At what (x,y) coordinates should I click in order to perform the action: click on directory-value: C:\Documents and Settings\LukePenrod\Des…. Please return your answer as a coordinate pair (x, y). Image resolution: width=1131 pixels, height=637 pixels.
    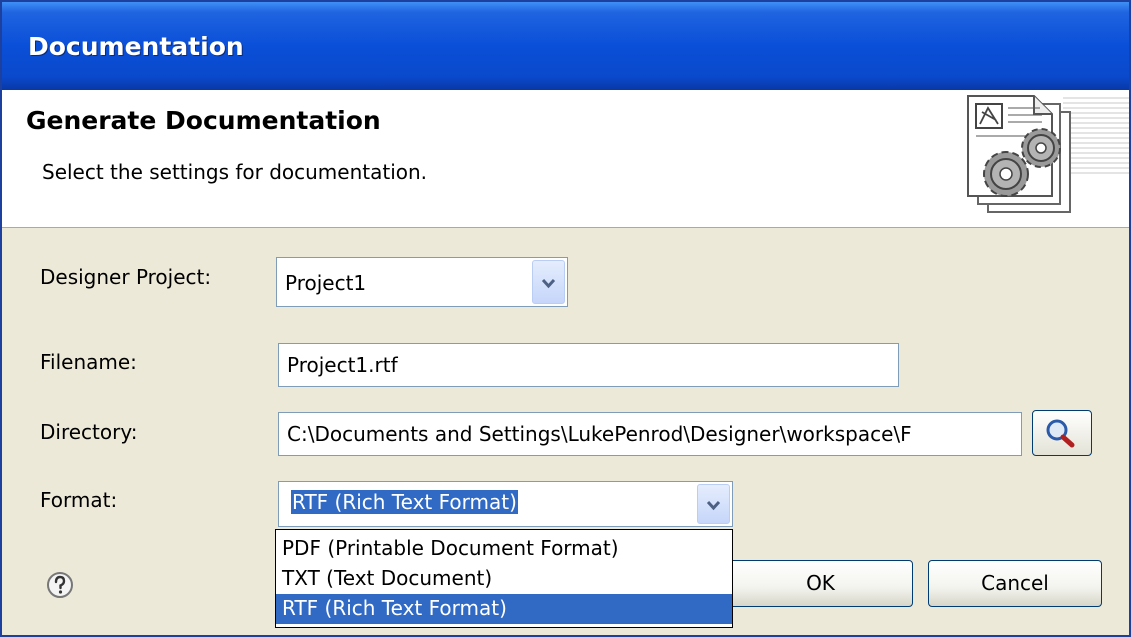
    Looking at the image, I should click on (599, 434).